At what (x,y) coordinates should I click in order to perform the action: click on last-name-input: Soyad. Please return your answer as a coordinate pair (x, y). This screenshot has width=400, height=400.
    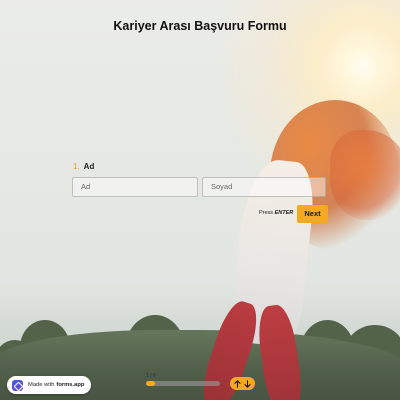
    Looking at the image, I should click on (264, 187).